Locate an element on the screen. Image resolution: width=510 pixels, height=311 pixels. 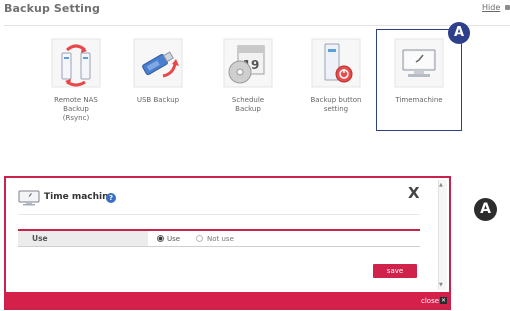
form-row-divider is located at coordinates (219, 246).